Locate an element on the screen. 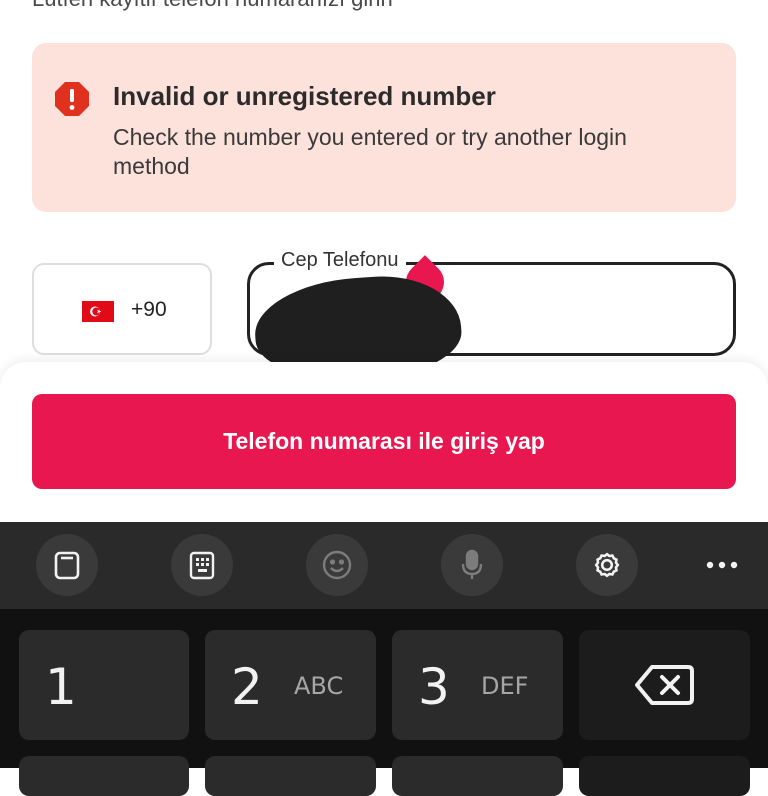  country-code-selector: +90 is located at coordinates (122, 309).